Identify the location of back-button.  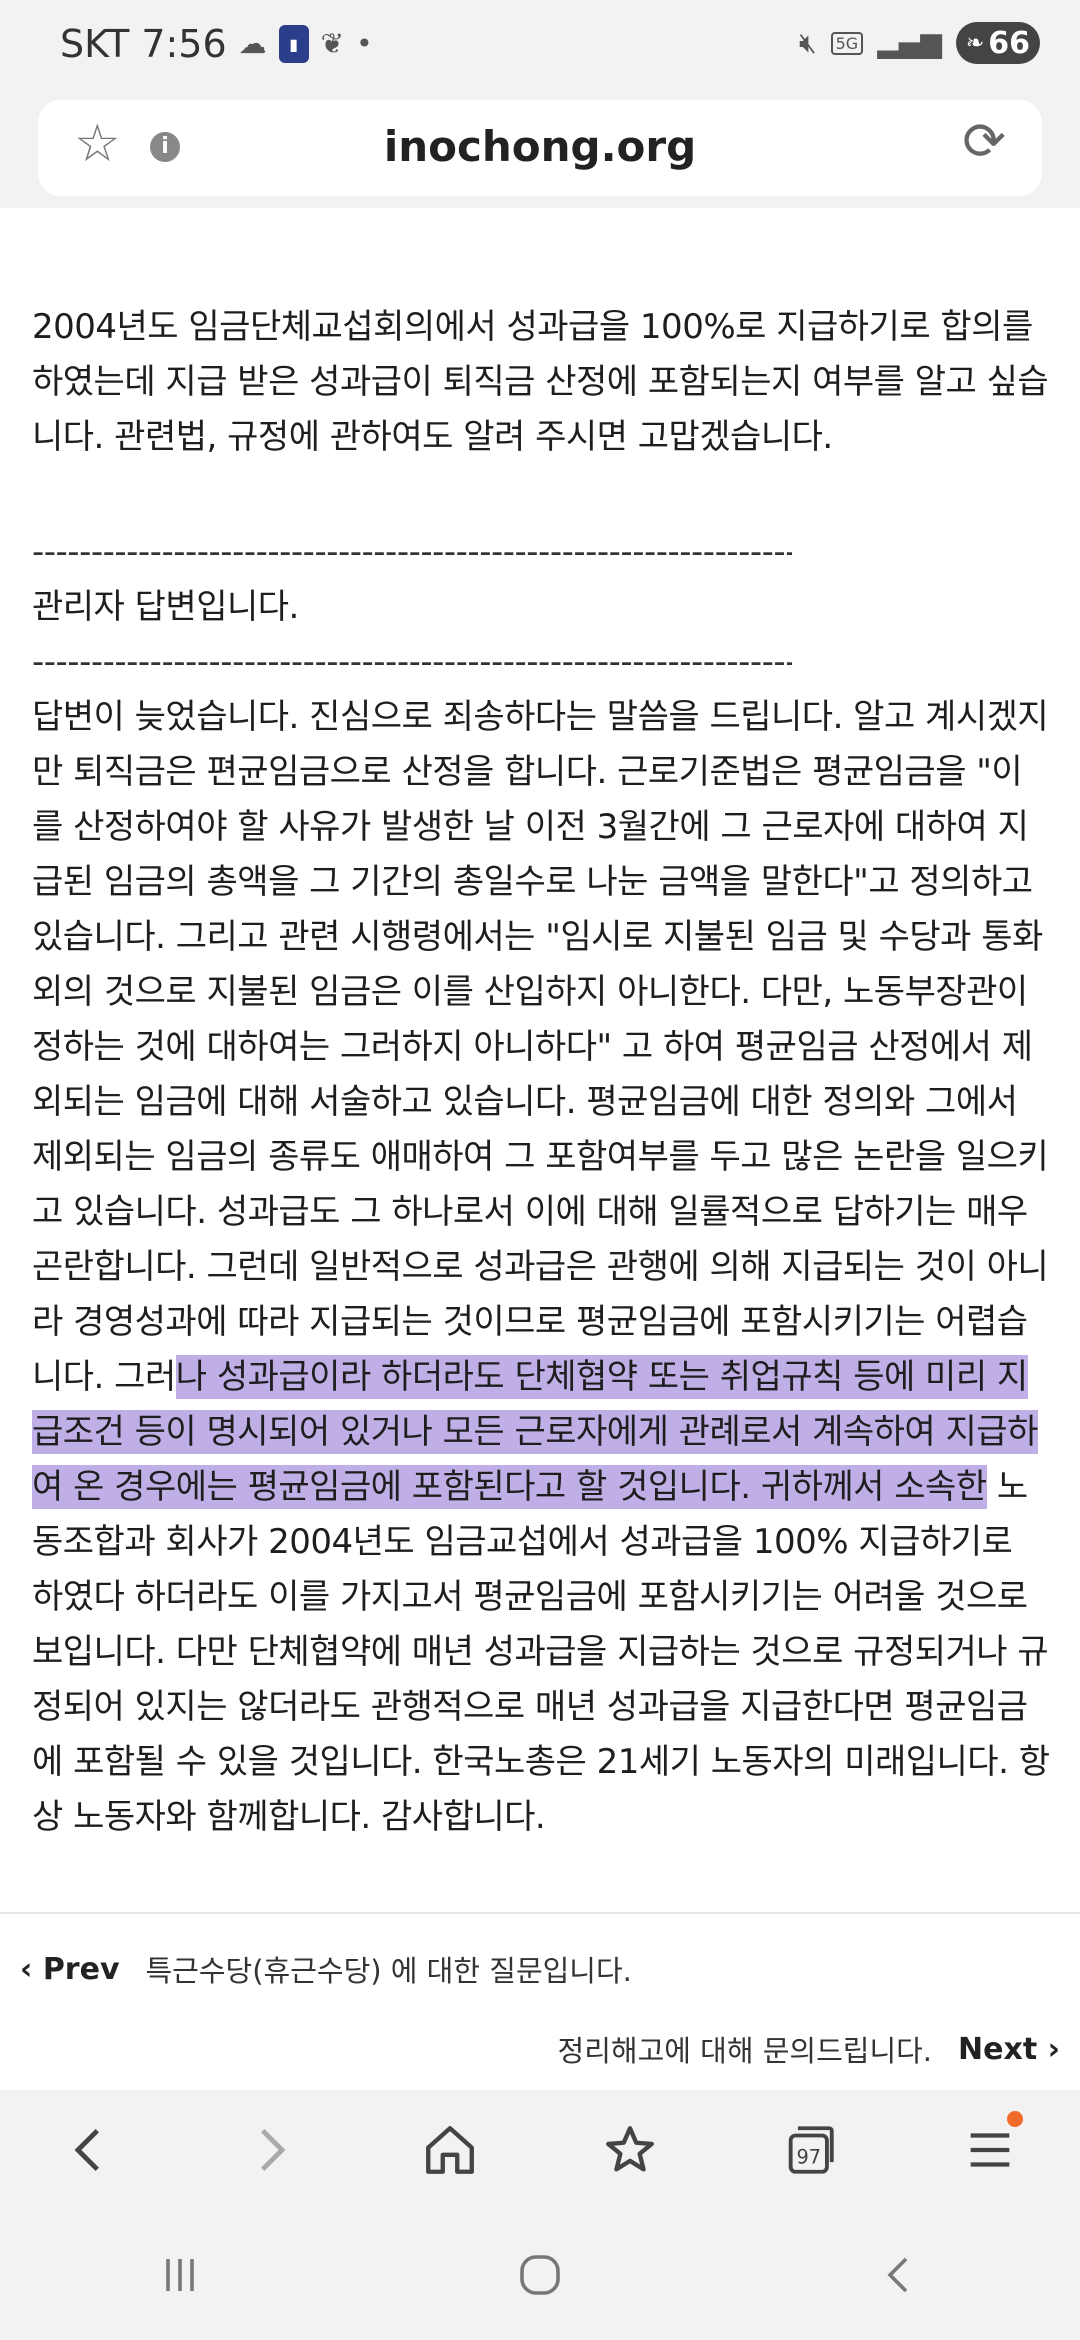
(90, 2150).